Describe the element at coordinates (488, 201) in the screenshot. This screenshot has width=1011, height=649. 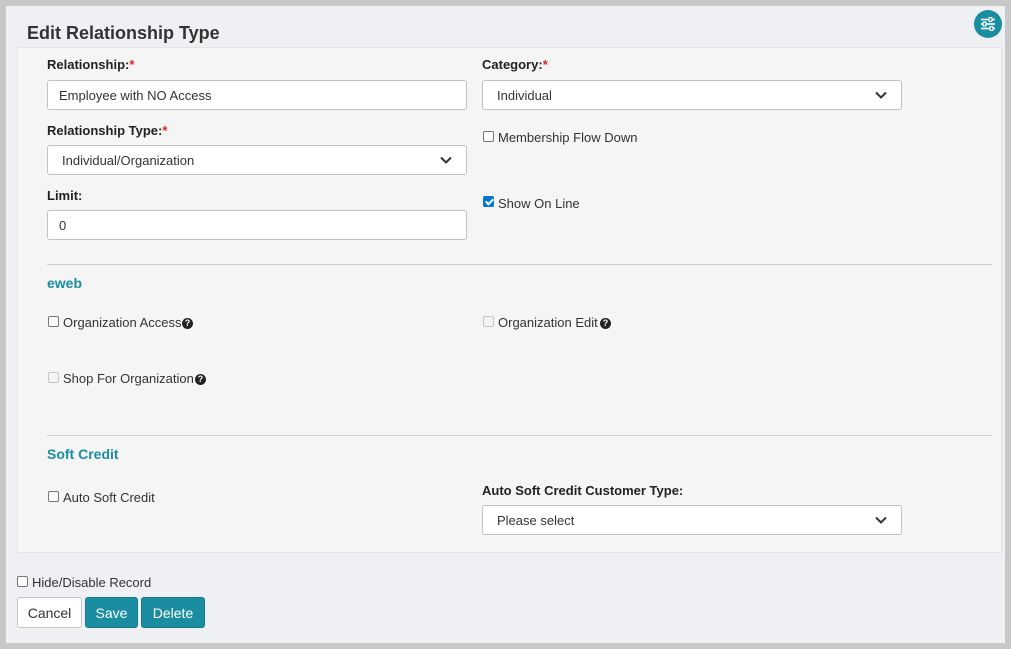
I see `show-on-line-checkbox` at that location.